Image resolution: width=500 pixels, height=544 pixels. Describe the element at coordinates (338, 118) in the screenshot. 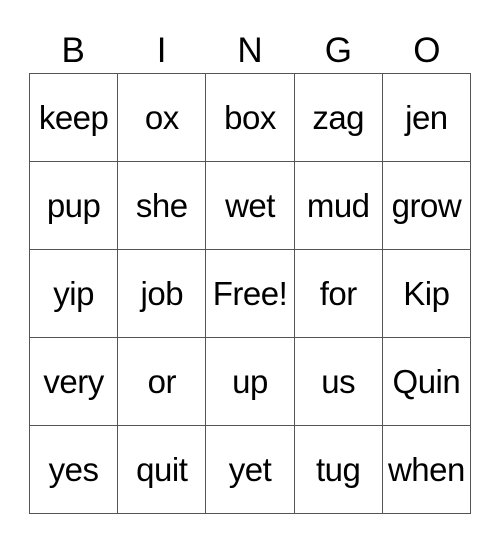

I see `bingo-cell: zag` at that location.